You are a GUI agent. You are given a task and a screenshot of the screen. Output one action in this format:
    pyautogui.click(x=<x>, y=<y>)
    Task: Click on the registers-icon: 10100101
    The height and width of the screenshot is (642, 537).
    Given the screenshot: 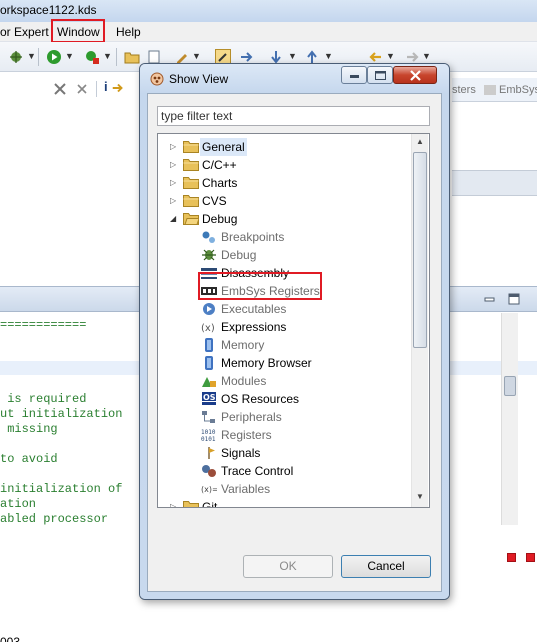 What is the action you would take?
    pyautogui.click(x=208, y=435)
    